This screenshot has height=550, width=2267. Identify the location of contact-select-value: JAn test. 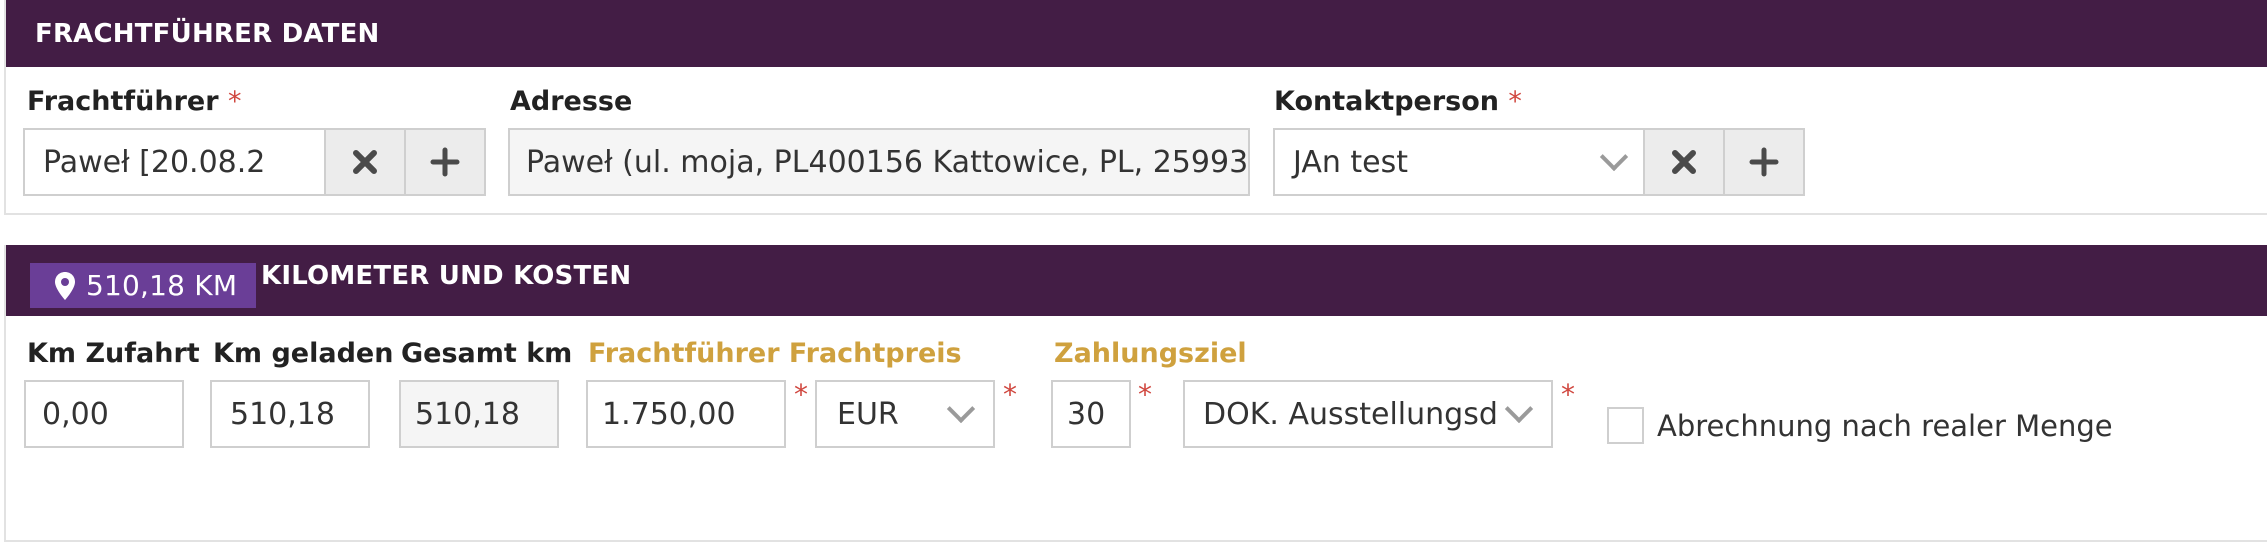
(1351, 162).